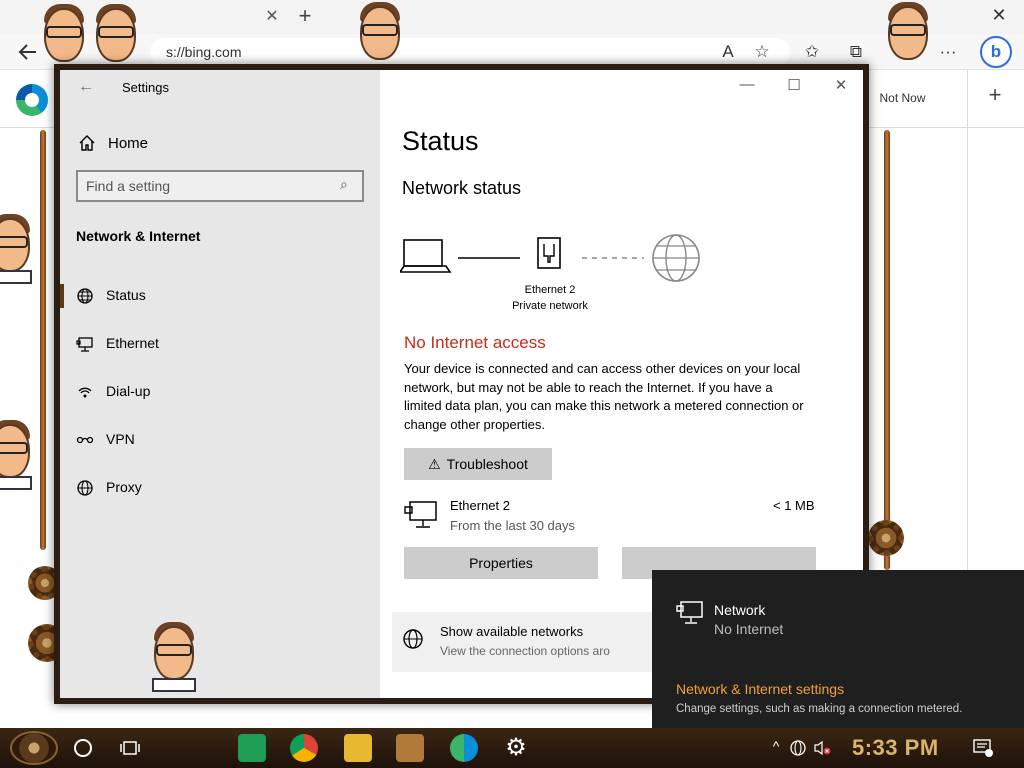 This screenshot has height=768, width=1024. I want to click on network-icon, so click(689, 612).